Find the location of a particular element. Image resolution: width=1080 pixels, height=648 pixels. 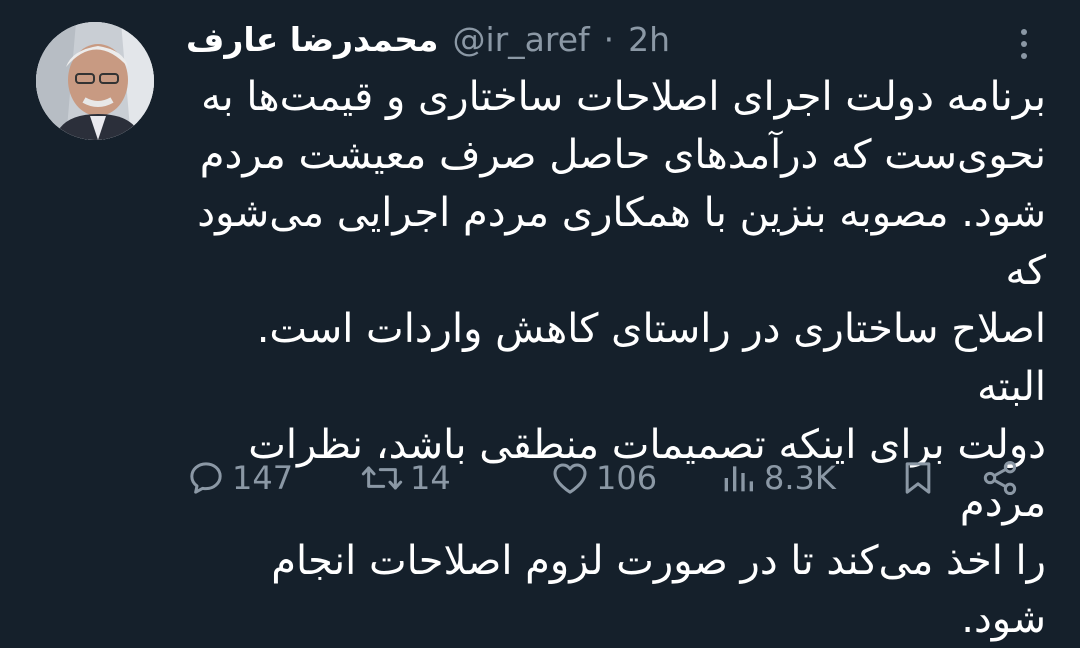

reply-count: 147 is located at coordinates (263, 478).